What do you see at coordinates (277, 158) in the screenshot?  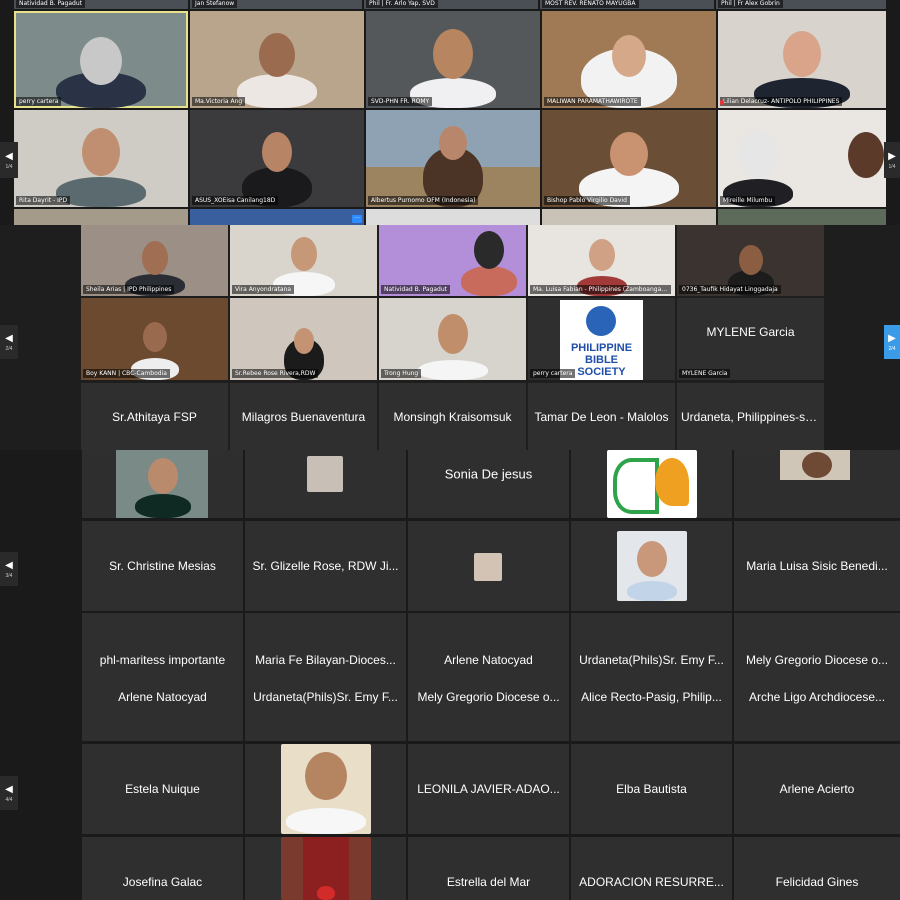 I see `video-tile: ASUS_XOEisa Canilang18D` at bounding box center [277, 158].